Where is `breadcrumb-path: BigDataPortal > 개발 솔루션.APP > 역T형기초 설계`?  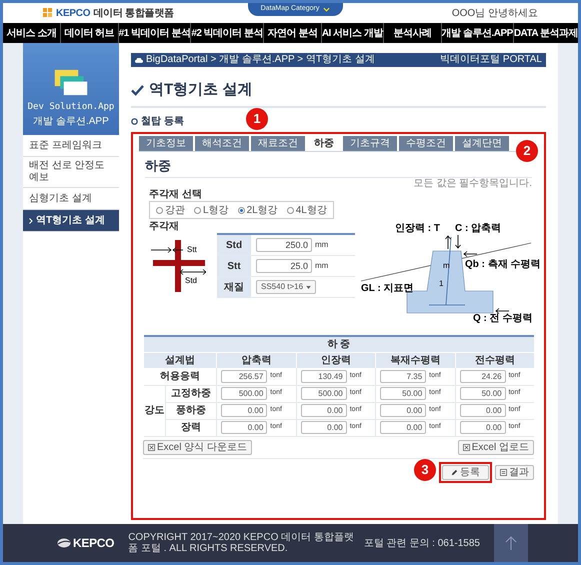 breadcrumb-path: BigDataPortal > 개발 솔루션.APP > 역T형기초 설계 is located at coordinates (260, 60).